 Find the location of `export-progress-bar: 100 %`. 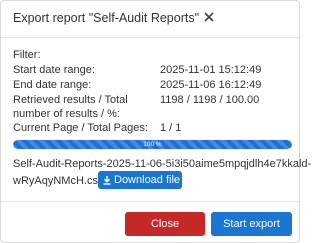

export-progress-bar: 100 % is located at coordinates (152, 144).